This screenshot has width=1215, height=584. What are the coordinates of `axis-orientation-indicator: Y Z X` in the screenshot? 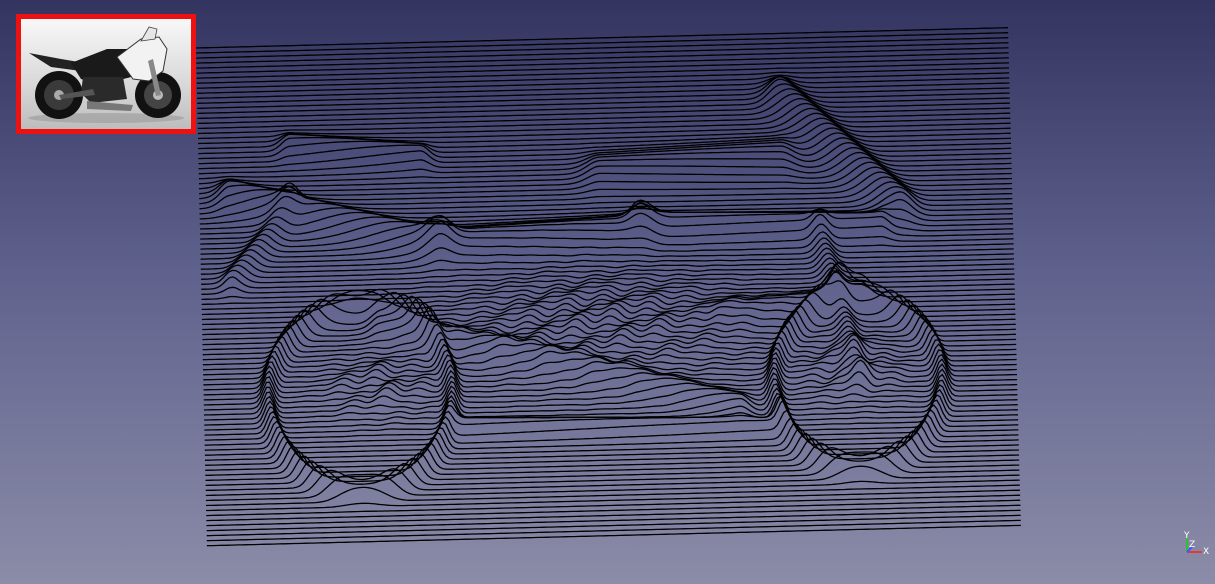 It's located at (1195, 546).